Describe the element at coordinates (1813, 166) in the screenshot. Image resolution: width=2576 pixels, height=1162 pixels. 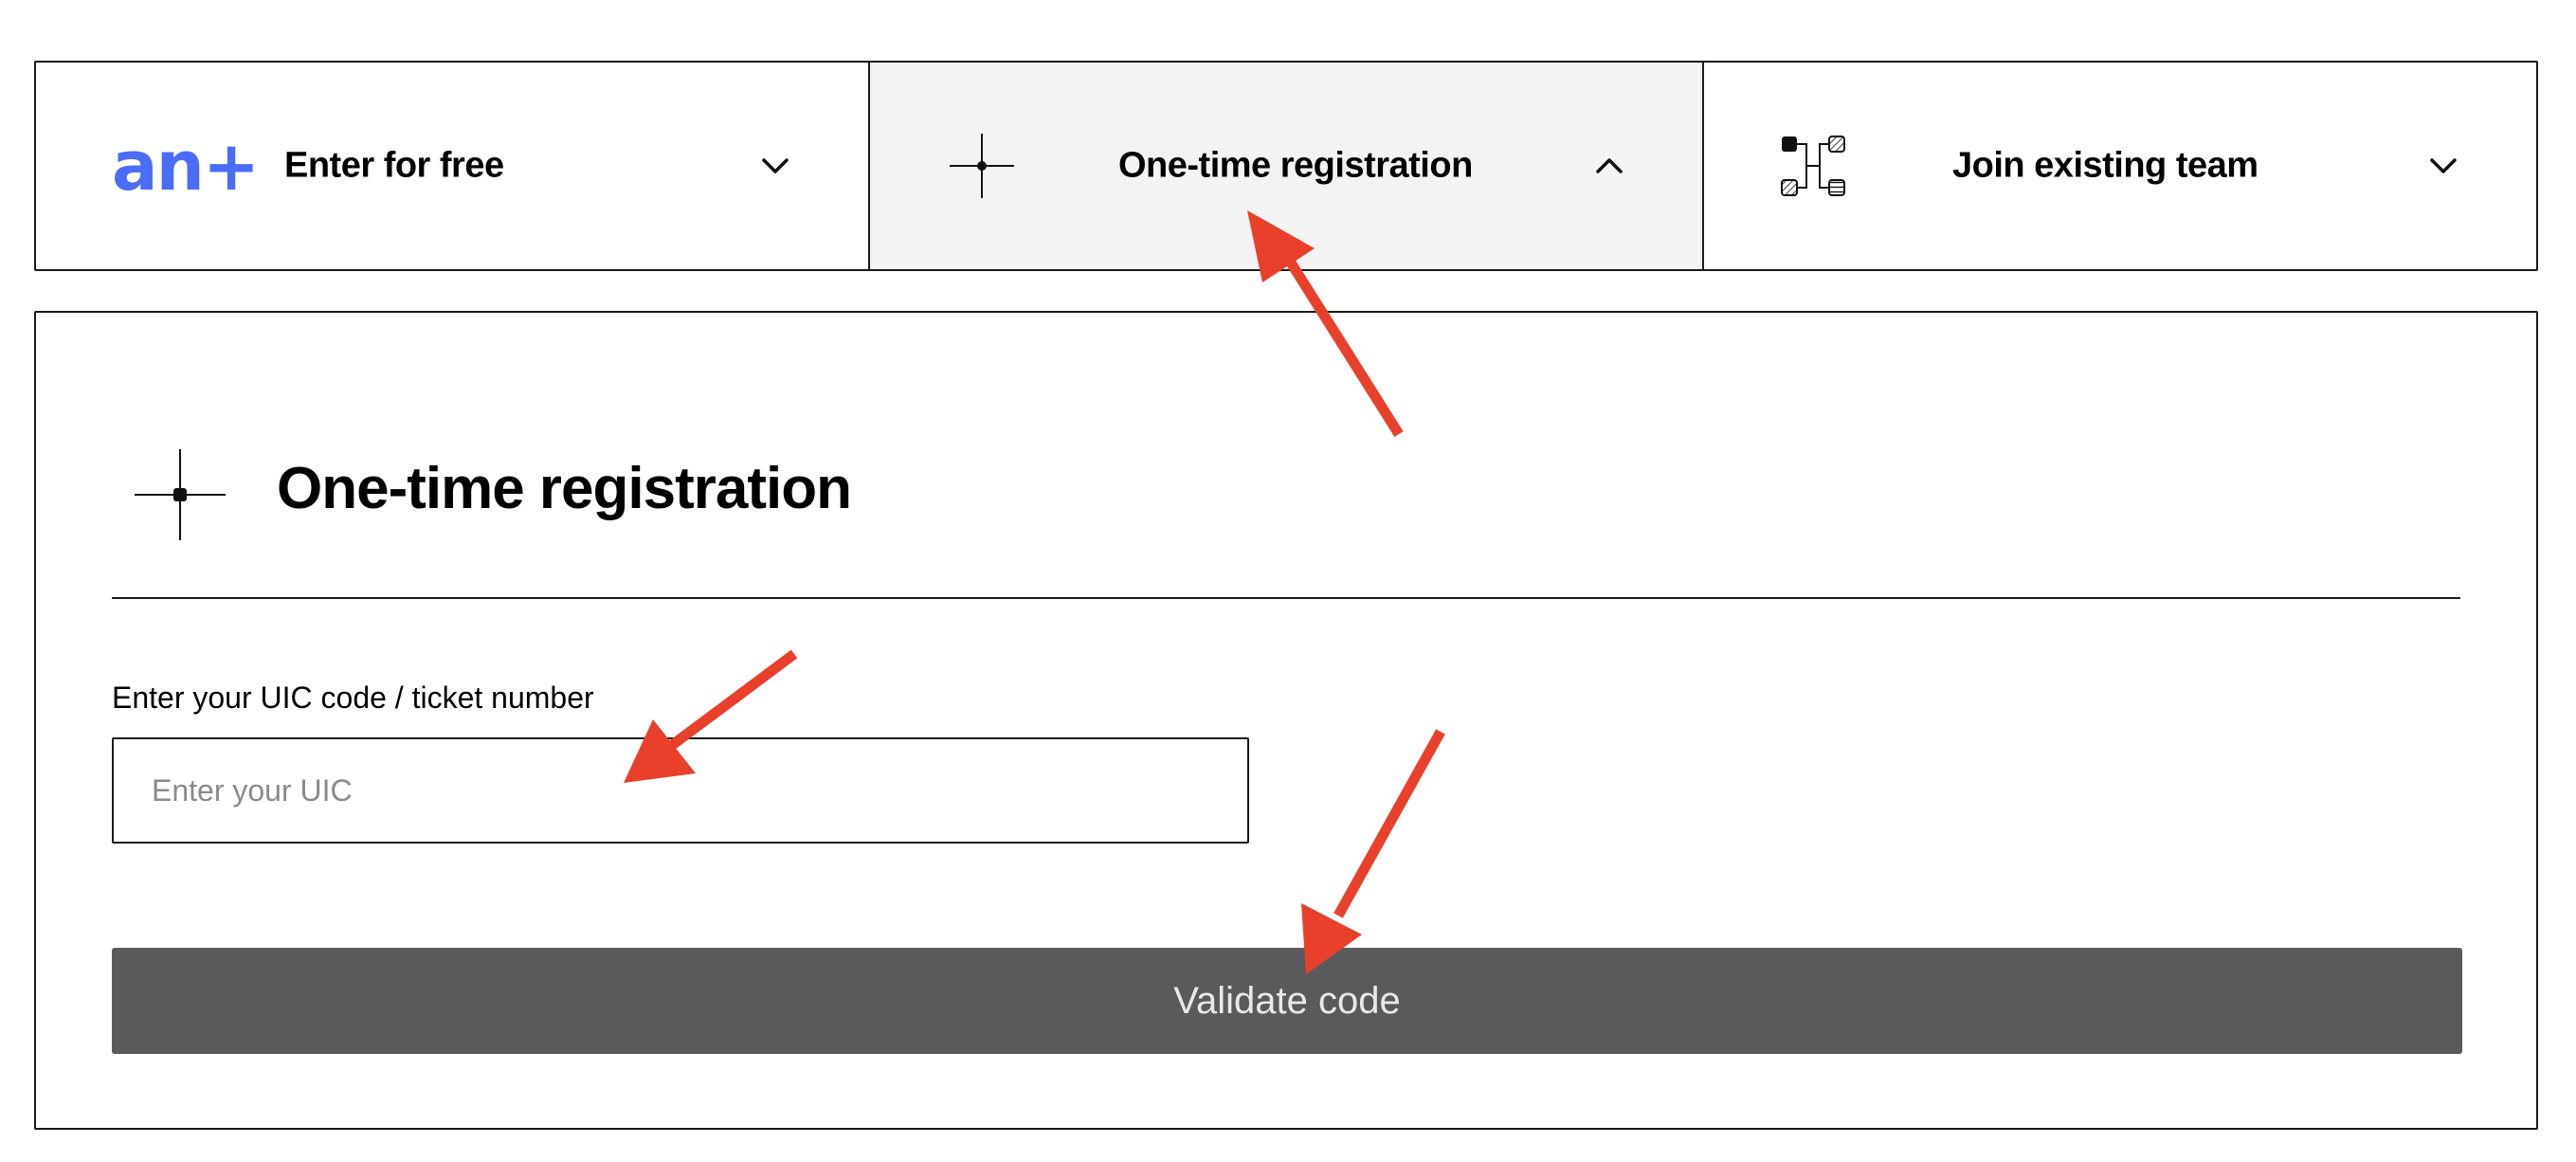
I see `team-network-icon` at that location.